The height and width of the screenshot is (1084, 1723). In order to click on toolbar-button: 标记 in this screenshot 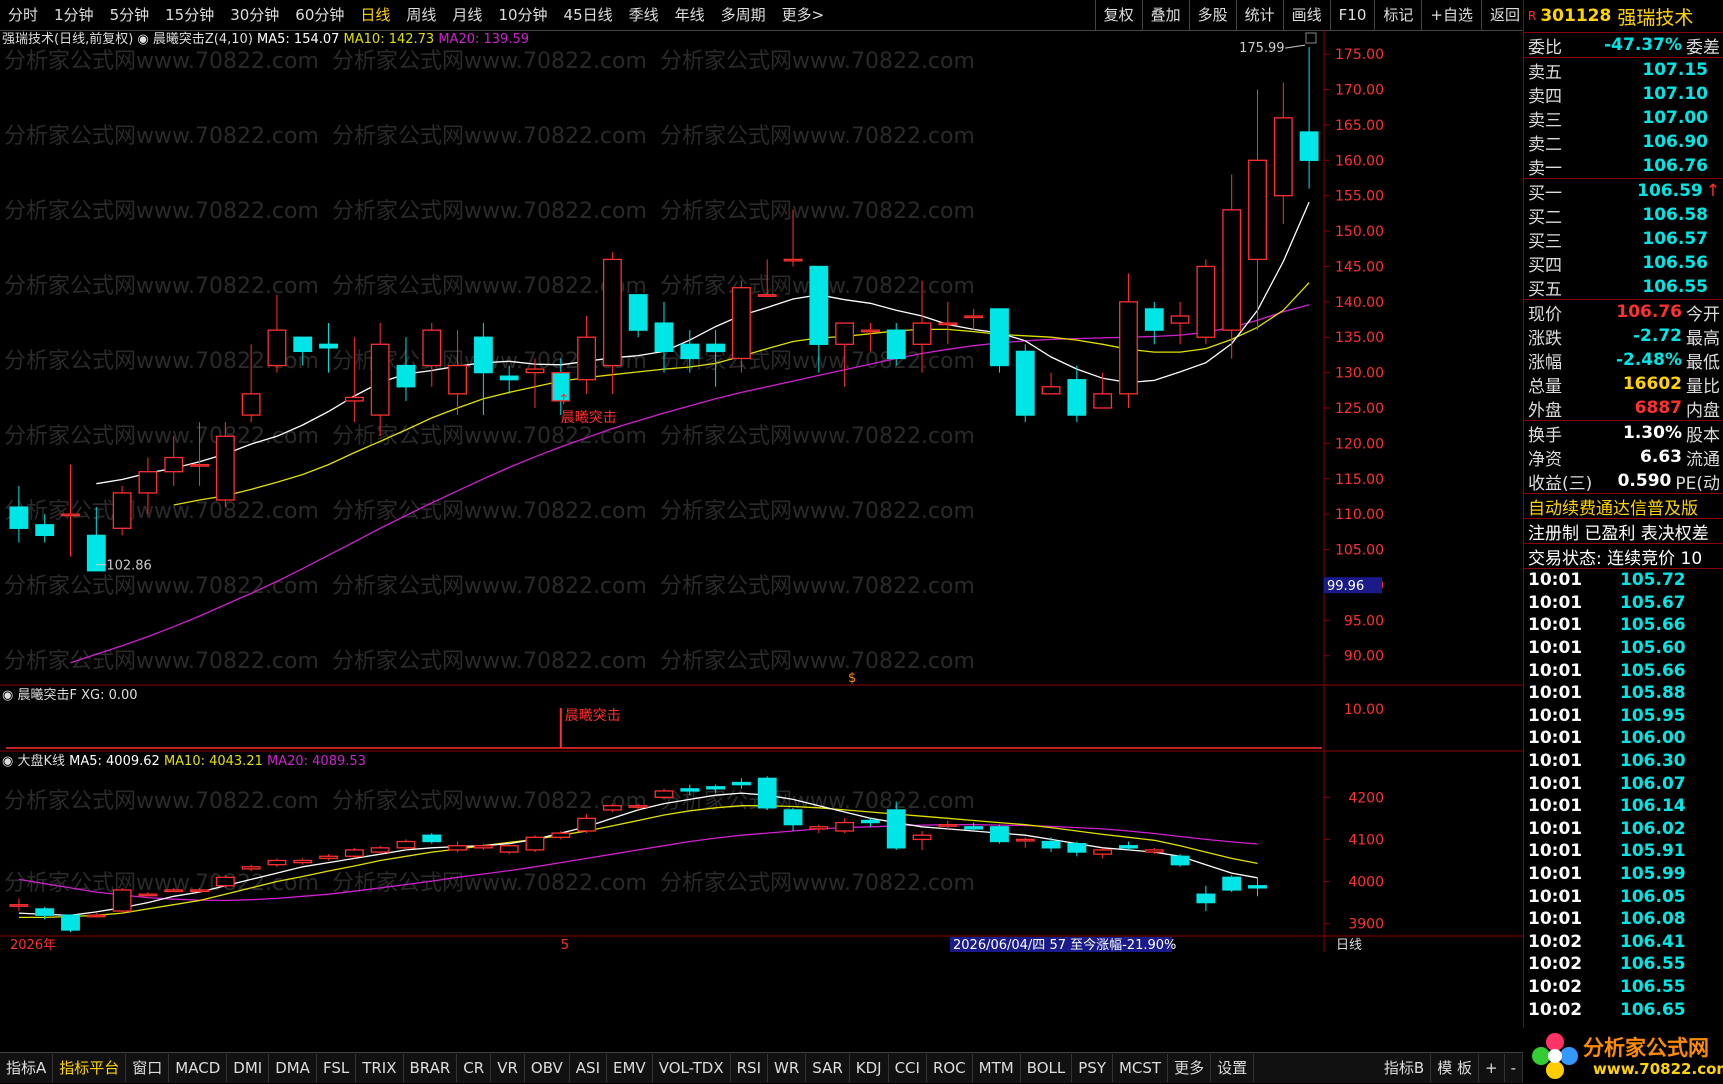, I will do `click(1397, 15)`.